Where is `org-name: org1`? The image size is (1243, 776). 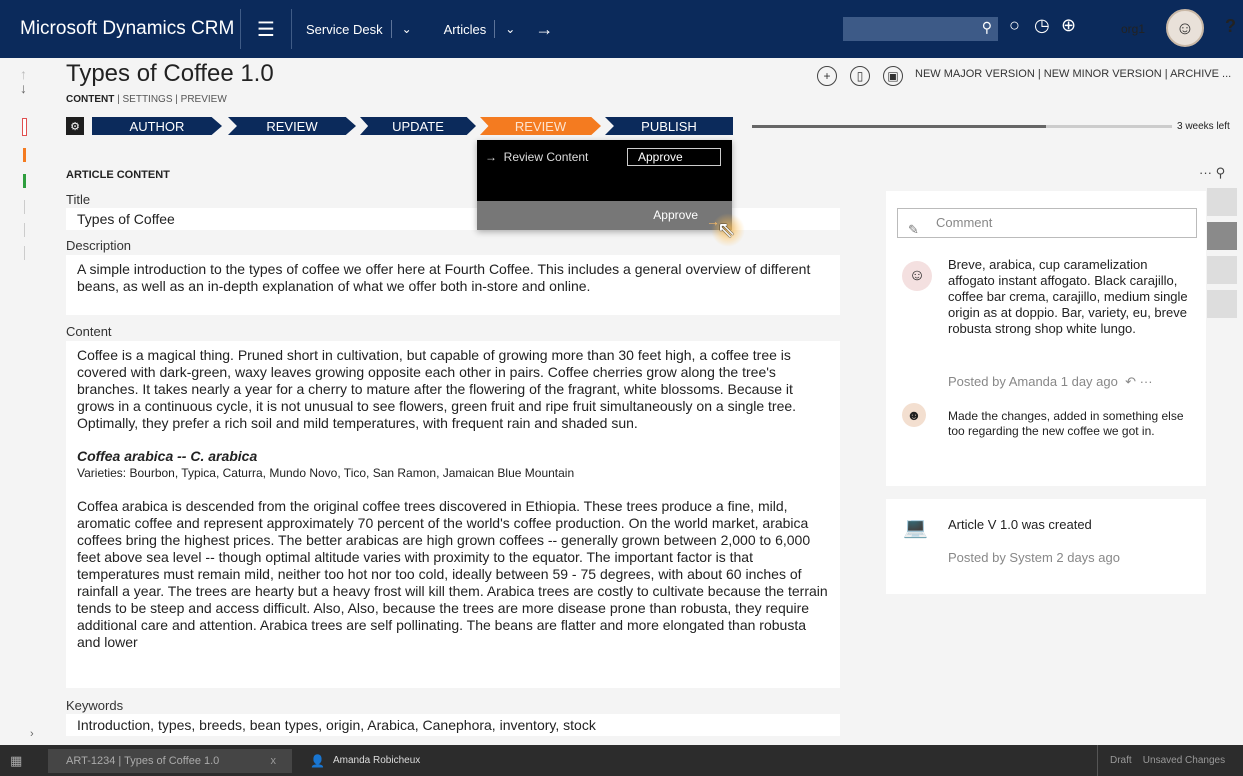
org-name: org1 is located at coordinates (1133, 29).